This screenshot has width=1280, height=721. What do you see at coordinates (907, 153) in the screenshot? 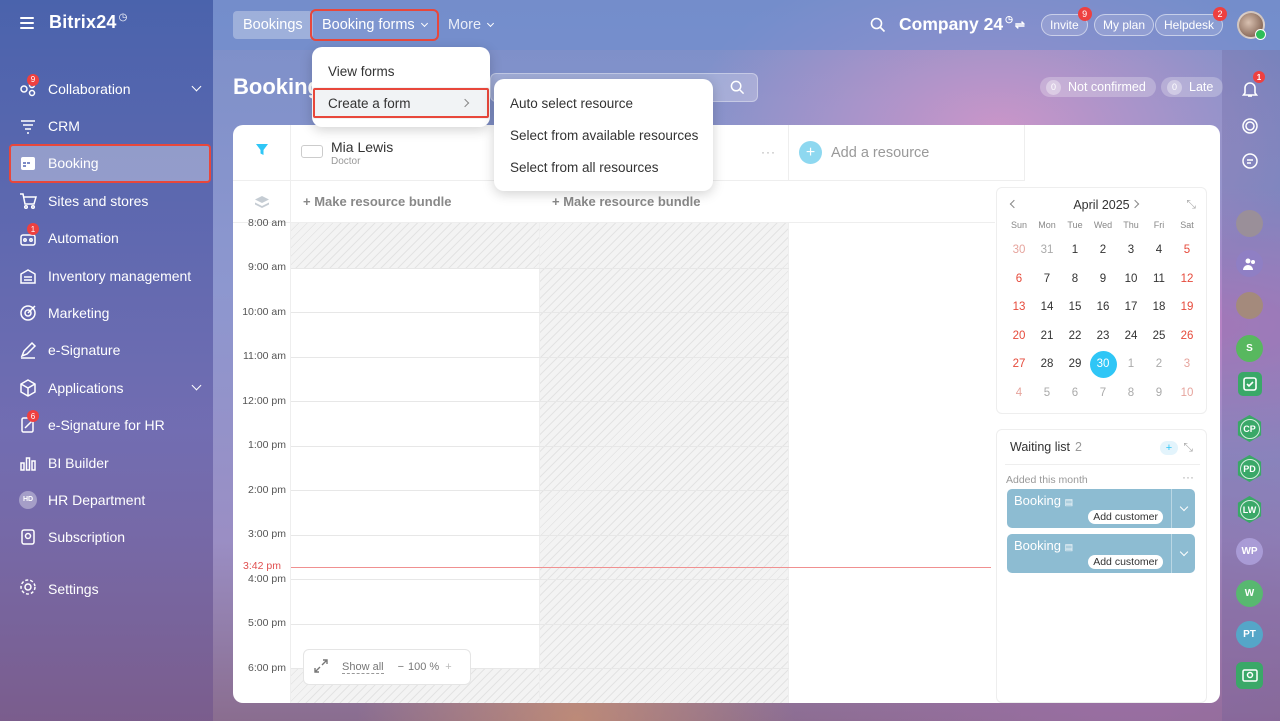
I see `add-resource-button: + Add a resource` at bounding box center [907, 153].